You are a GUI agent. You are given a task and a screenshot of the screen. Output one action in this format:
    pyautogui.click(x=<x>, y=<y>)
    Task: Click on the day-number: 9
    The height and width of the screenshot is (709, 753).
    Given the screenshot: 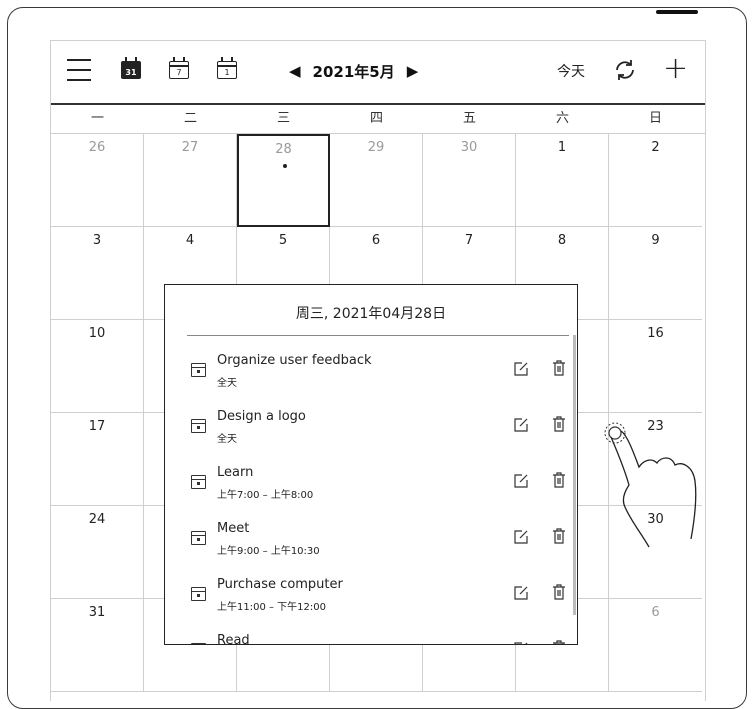 What is the action you would take?
    pyautogui.click(x=655, y=240)
    